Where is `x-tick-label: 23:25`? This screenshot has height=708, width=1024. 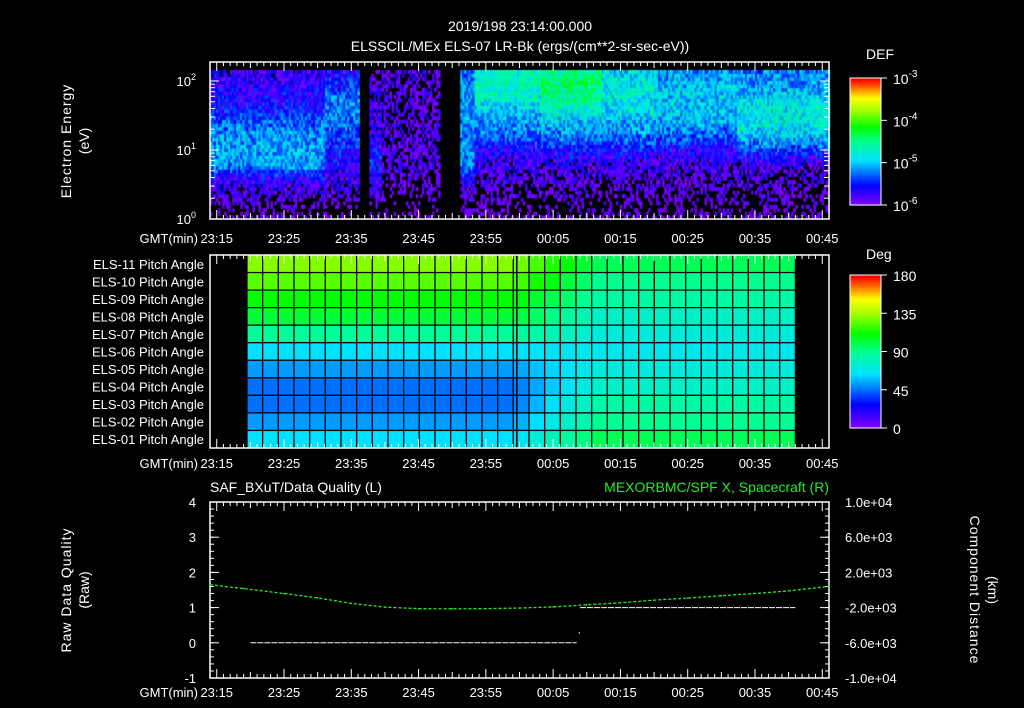
x-tick-label: 23:25 is located at coordinates (284, 692).